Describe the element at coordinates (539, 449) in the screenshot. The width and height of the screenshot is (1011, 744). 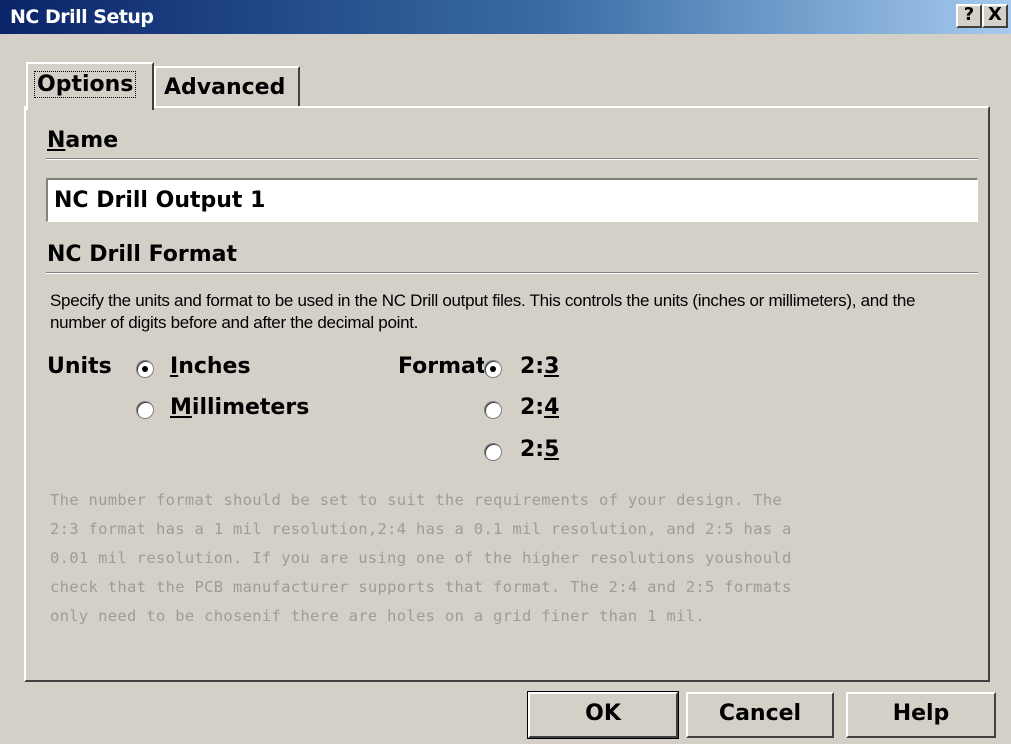
I see `format-2-5-label: 2:5` at that location.